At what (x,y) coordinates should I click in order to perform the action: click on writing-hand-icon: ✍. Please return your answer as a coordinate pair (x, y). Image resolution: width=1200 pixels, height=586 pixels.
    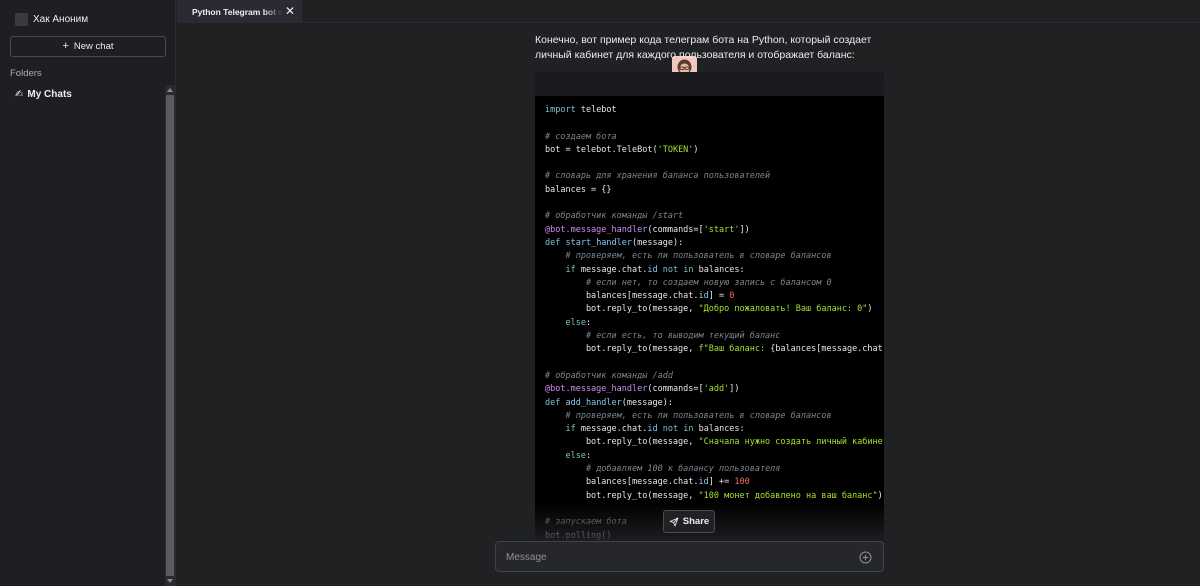
    Looking at the image, I should click on (19, 94).